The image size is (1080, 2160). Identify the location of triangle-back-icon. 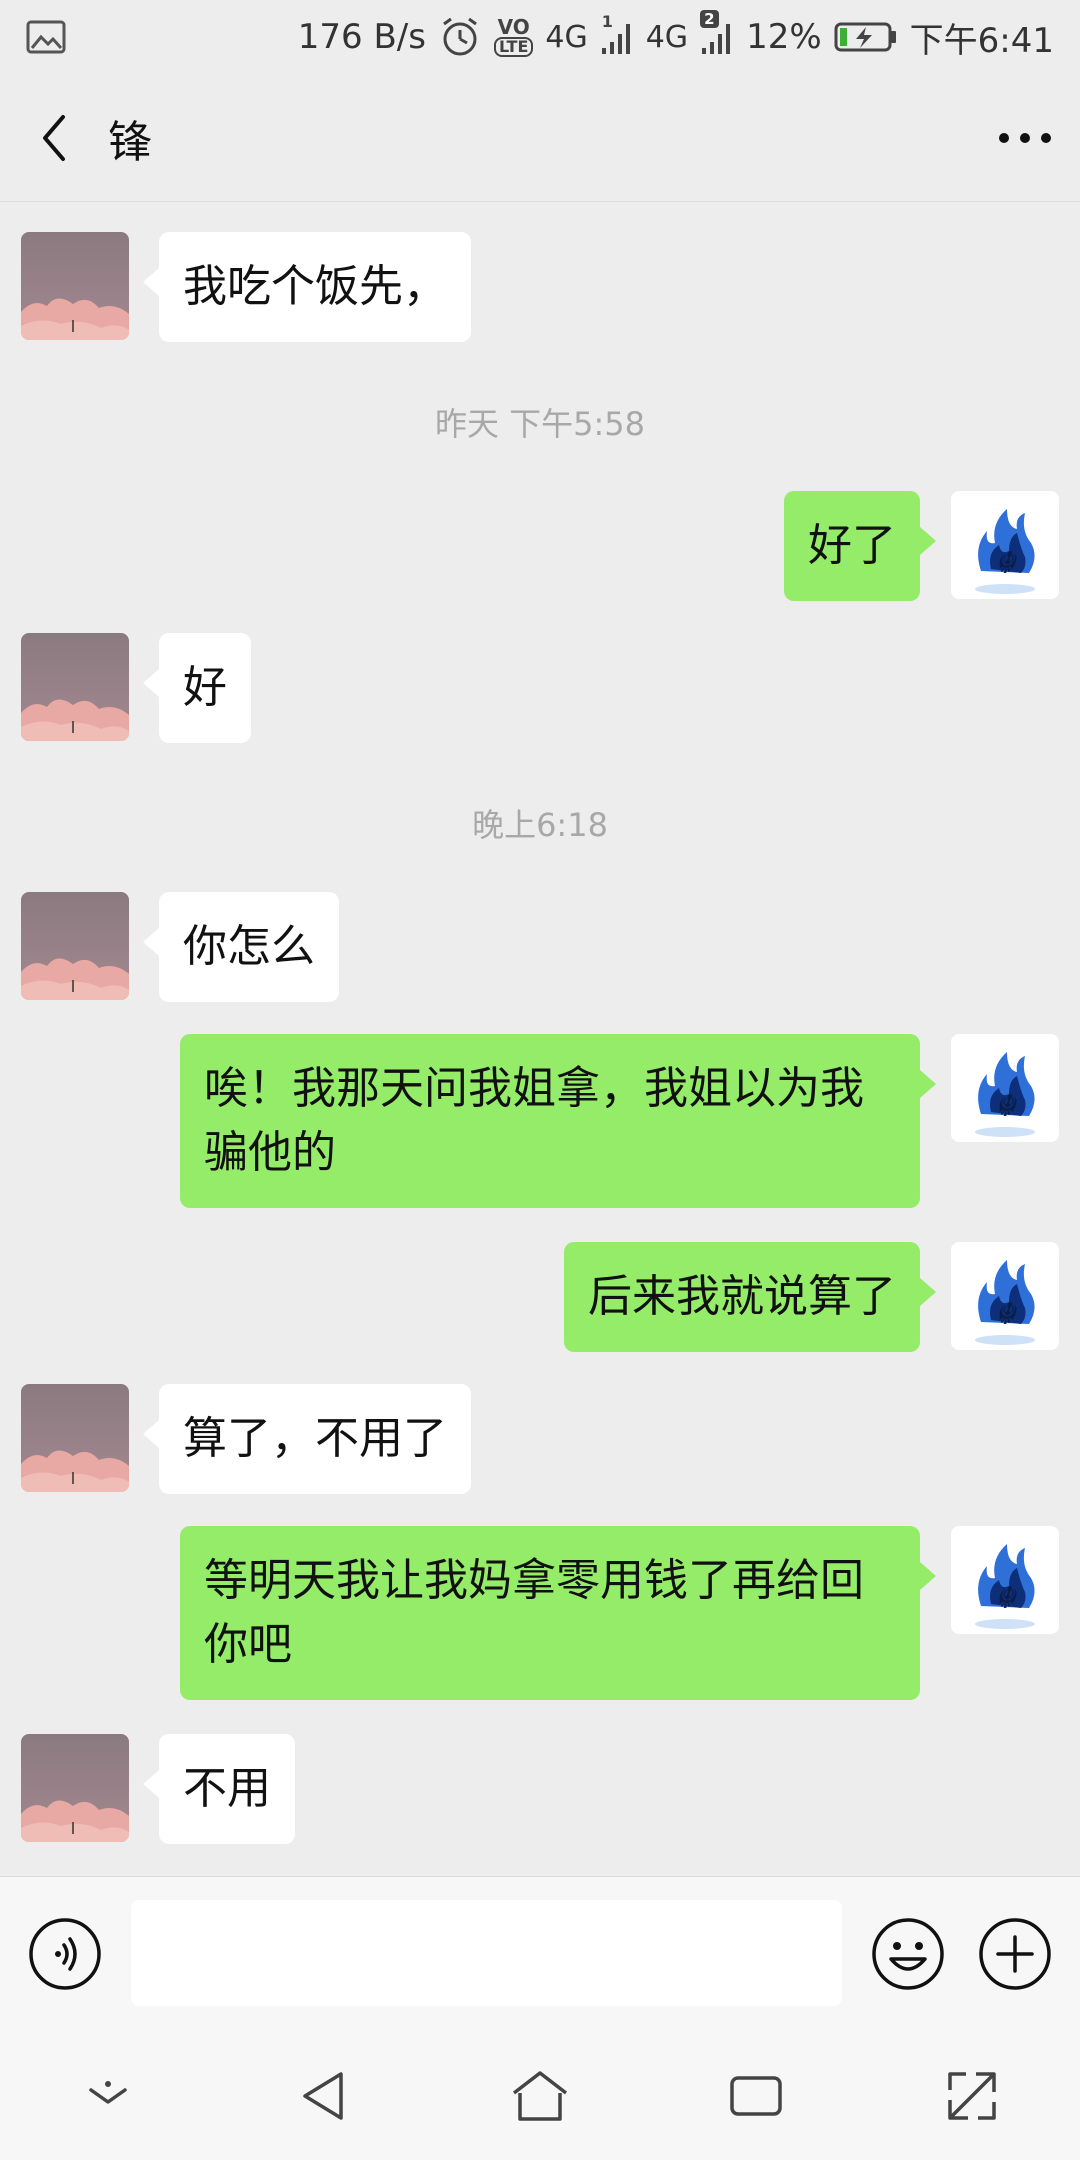
(323, 2095).